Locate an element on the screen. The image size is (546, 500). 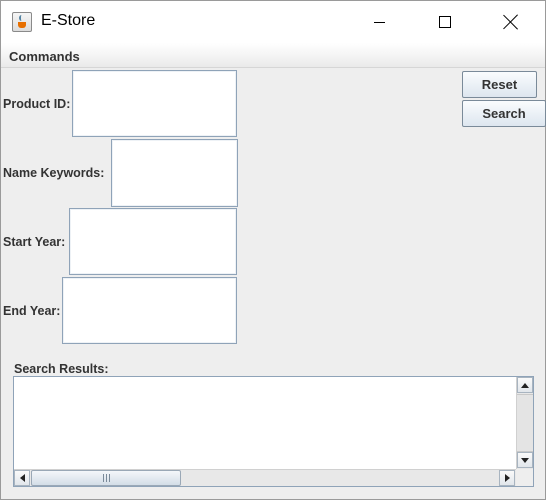
search-button: Search is located at coordinates (504, 113).